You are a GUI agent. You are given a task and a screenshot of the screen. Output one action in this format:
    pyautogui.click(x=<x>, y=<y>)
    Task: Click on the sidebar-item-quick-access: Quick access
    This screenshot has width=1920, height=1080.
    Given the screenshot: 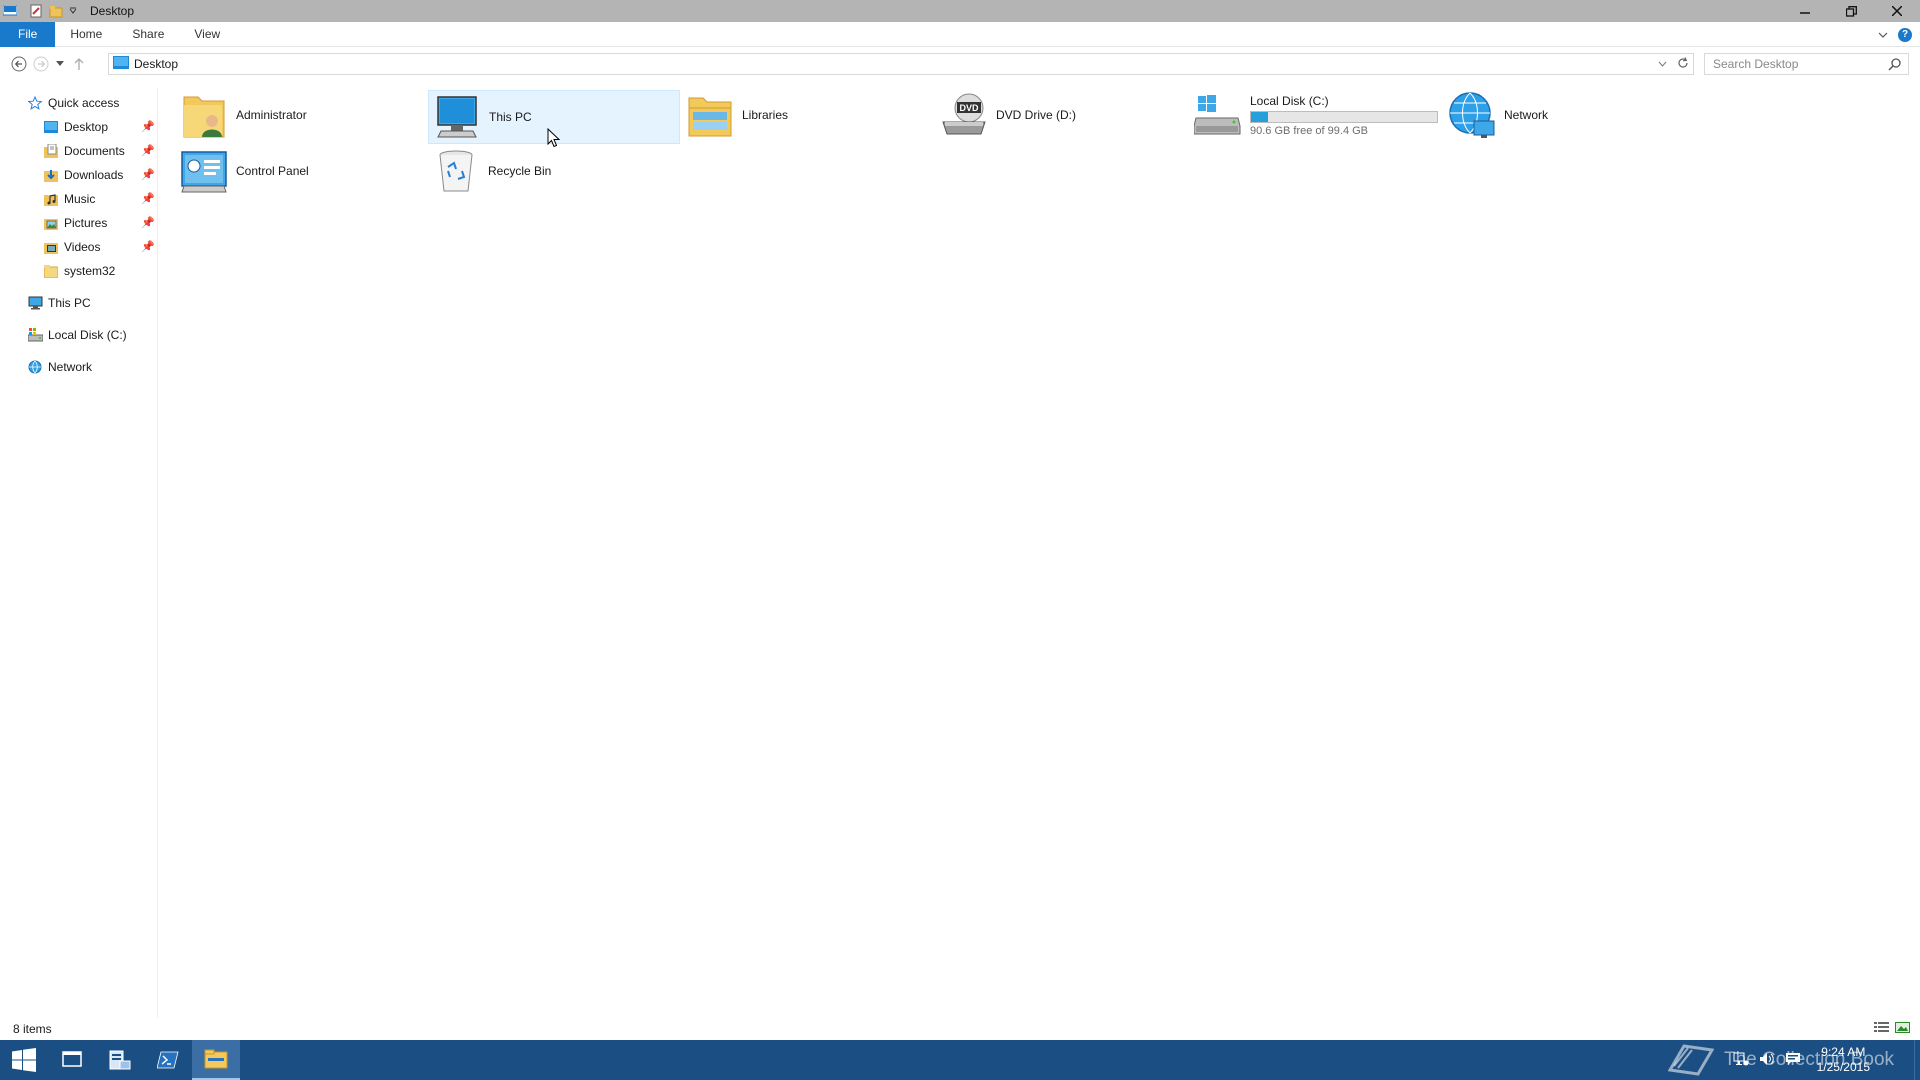 What is the action you would take?
    pyautogui.click(x=73, y=103)
    